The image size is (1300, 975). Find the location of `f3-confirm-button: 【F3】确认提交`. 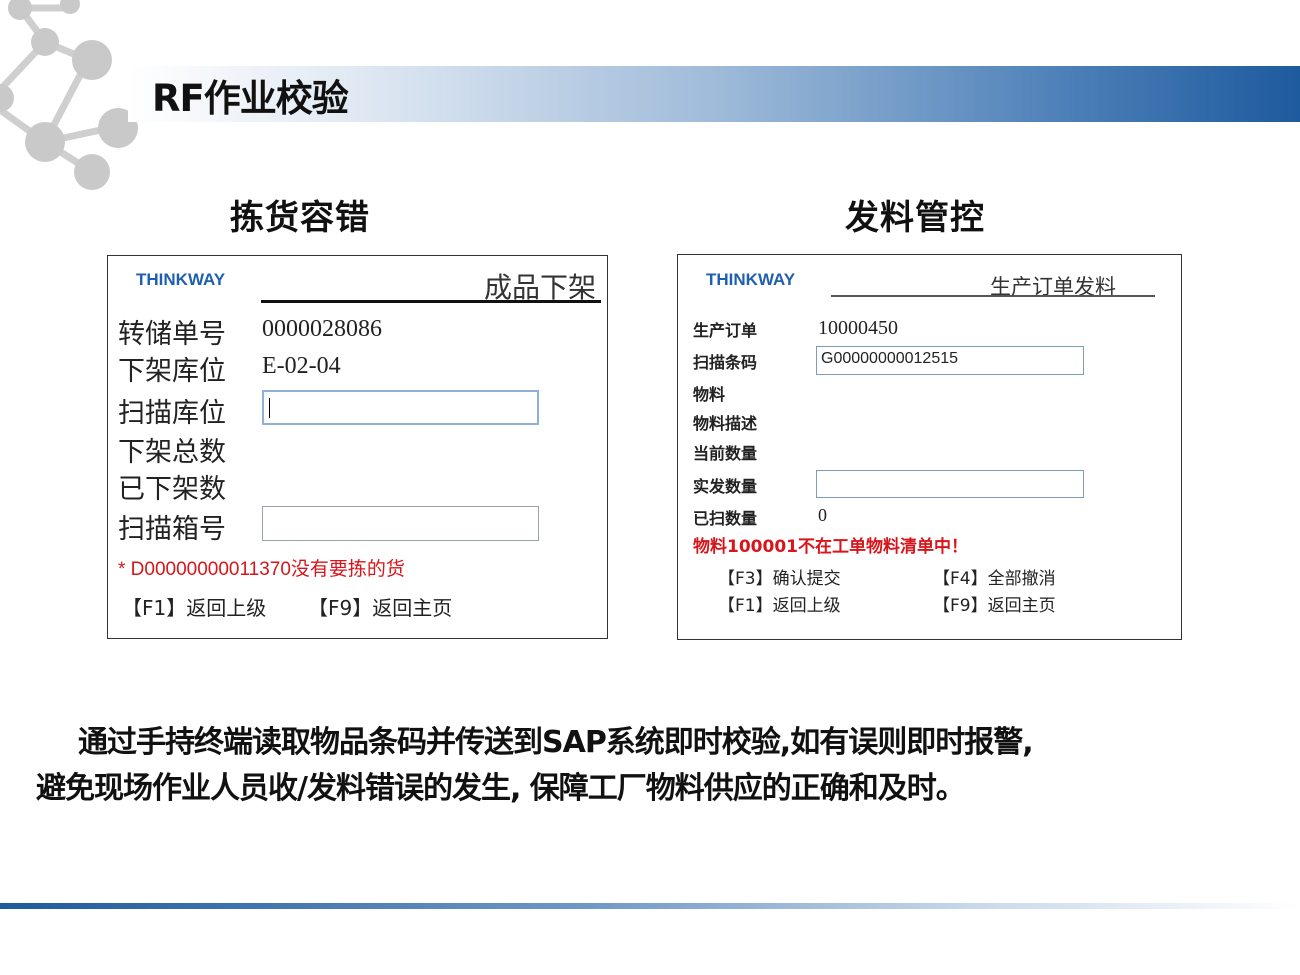

f3-confirm-button: 【F3】确认提交 is located at coordinates (779, 576).